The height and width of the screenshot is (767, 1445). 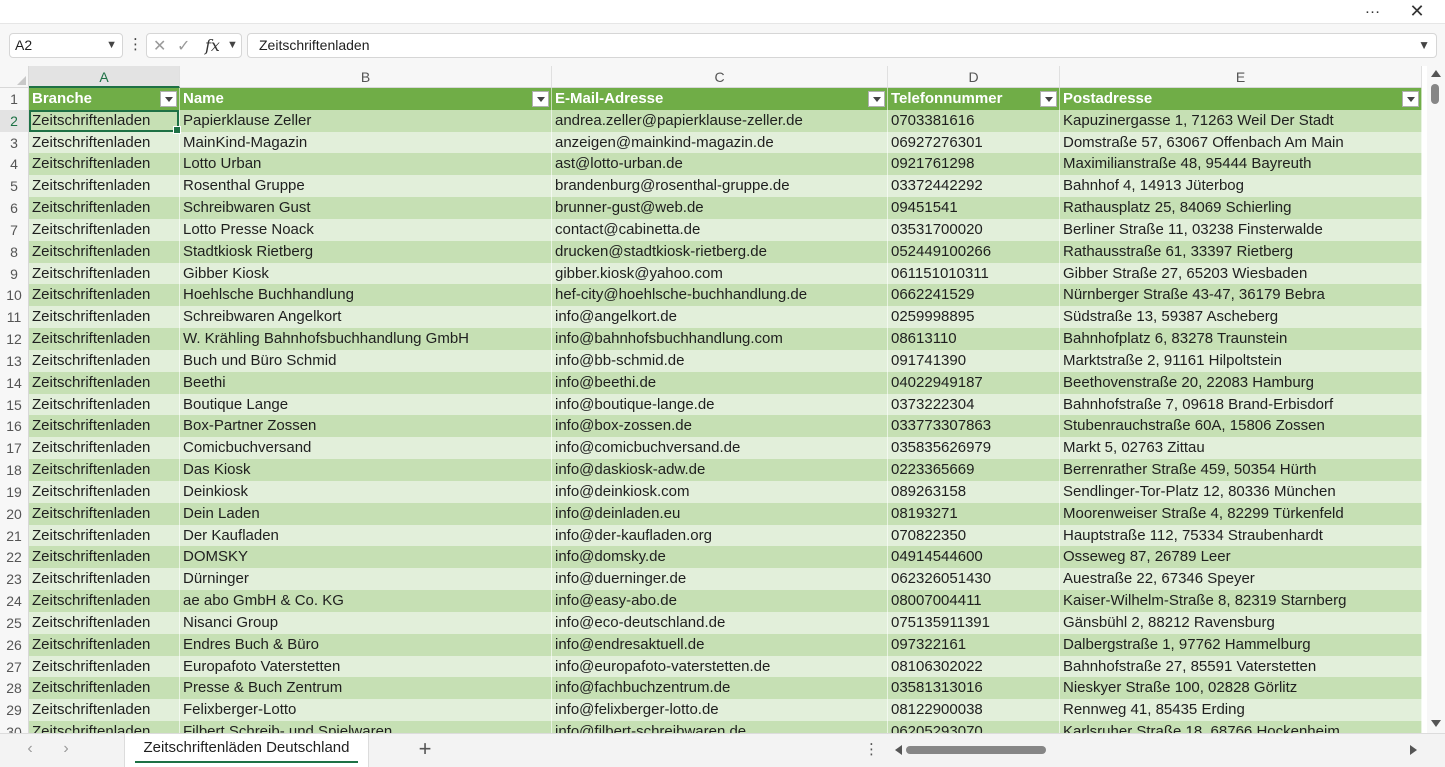 I want to click on cell-address: Rennweg 41, 85435 Erding, so click(x=1241, y=710).